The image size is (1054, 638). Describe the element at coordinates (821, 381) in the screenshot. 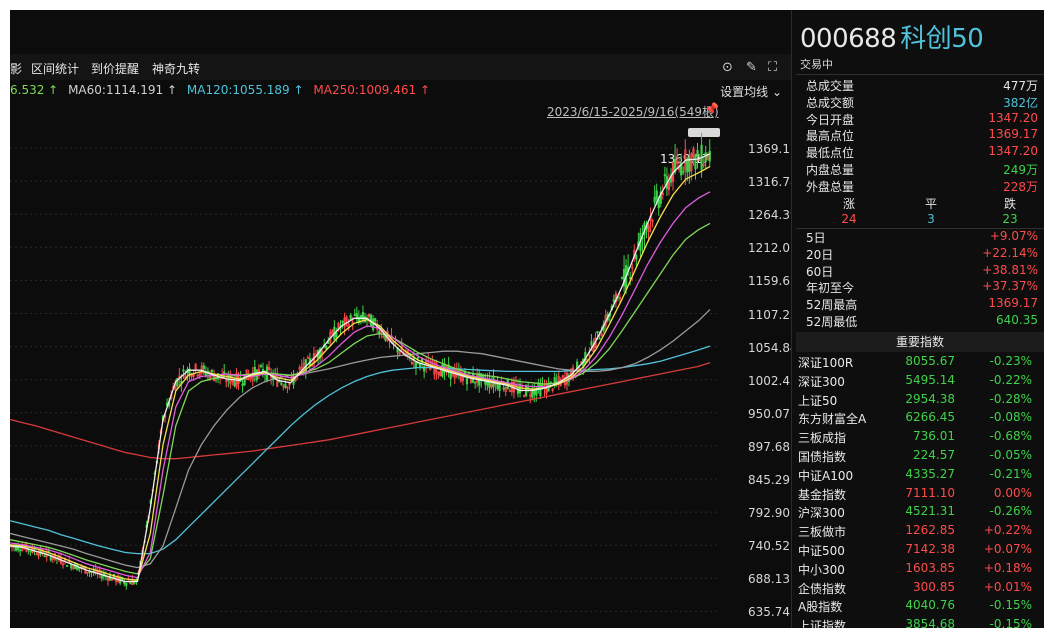

I see `index-name: 深证300` at that location.